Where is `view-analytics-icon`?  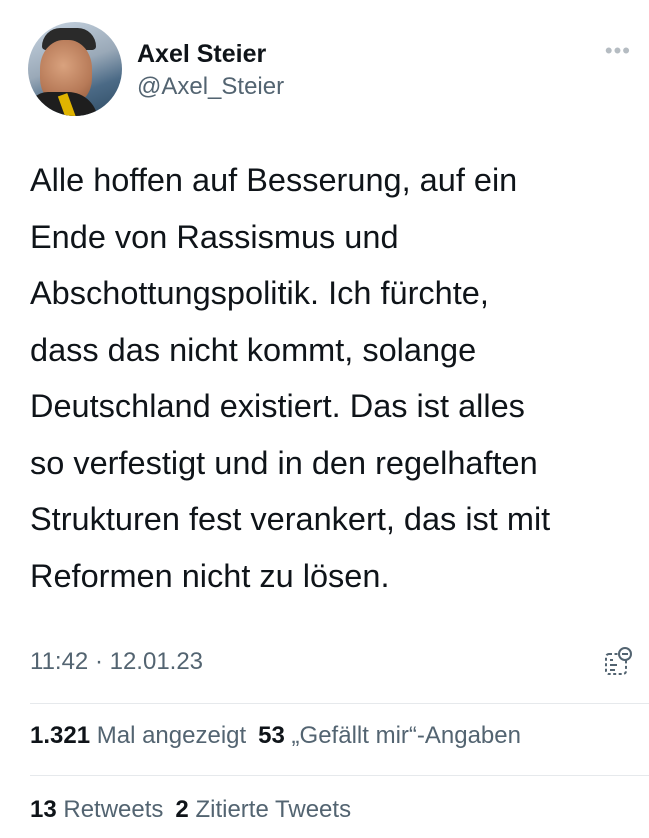 view-analytics-icon is located at coordinates (618, 662).